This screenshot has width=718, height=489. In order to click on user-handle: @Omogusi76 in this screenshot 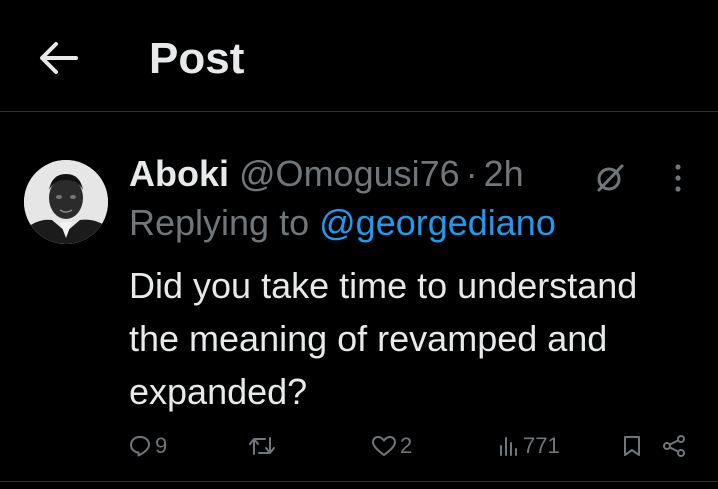, I will do `click(349, 174)`.